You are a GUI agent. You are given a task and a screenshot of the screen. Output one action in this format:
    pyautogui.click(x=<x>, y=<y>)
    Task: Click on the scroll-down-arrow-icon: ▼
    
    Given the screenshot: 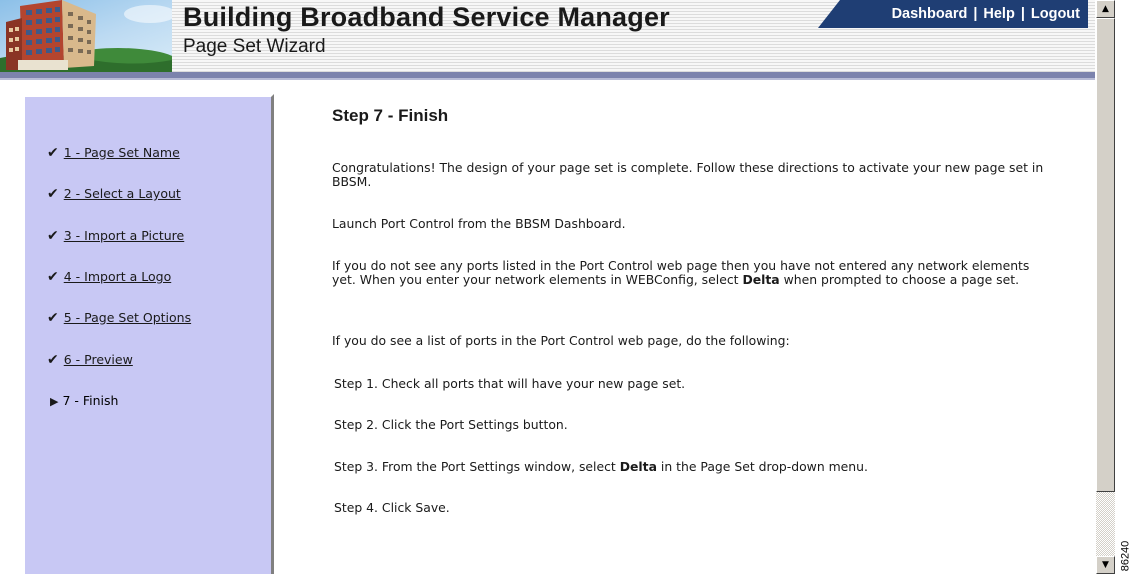 What is the action you would take?
    pyautogui.click(x=1105, y=565)
    